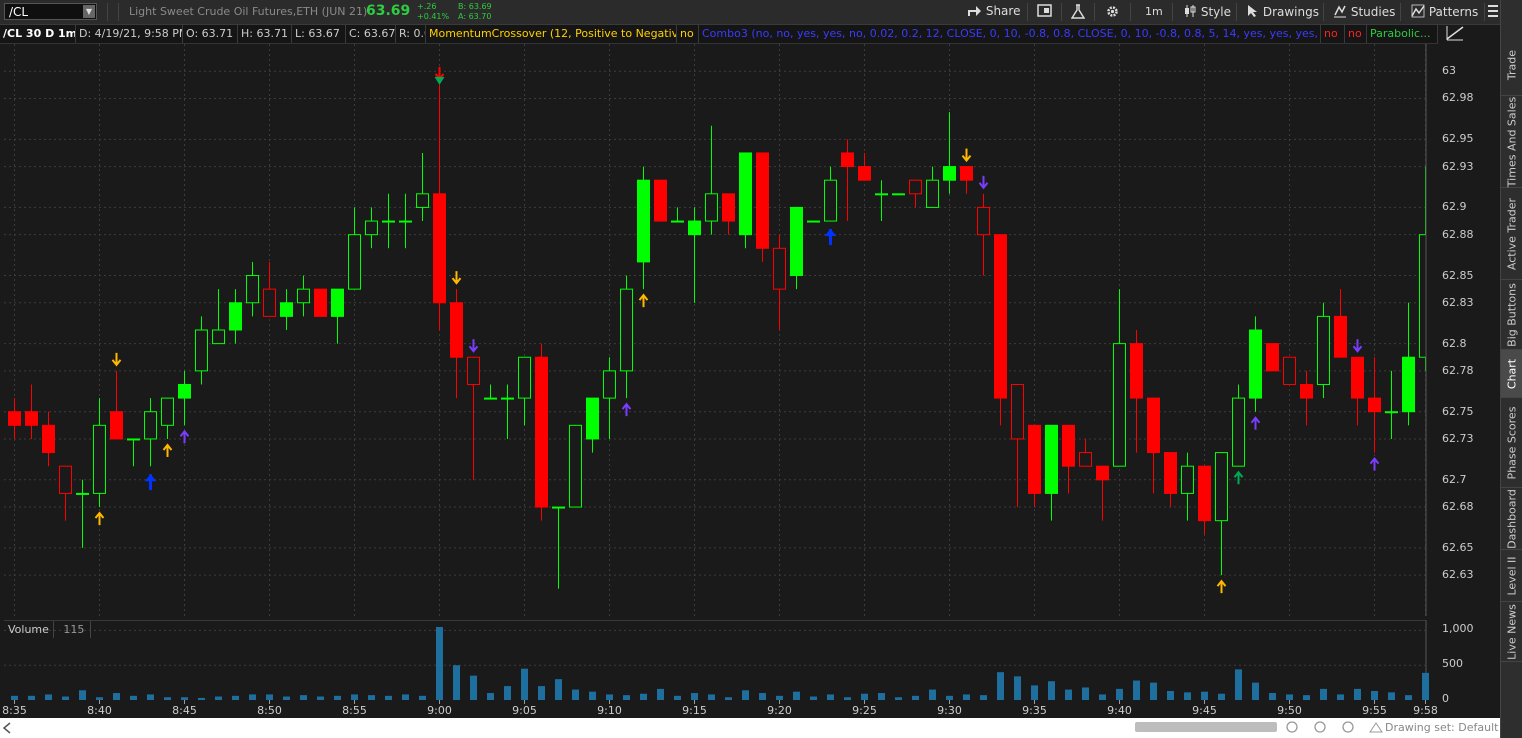 This screenshot has height=738, width=1522. I want to click on zoom-out-icon, so click(1292, 727).